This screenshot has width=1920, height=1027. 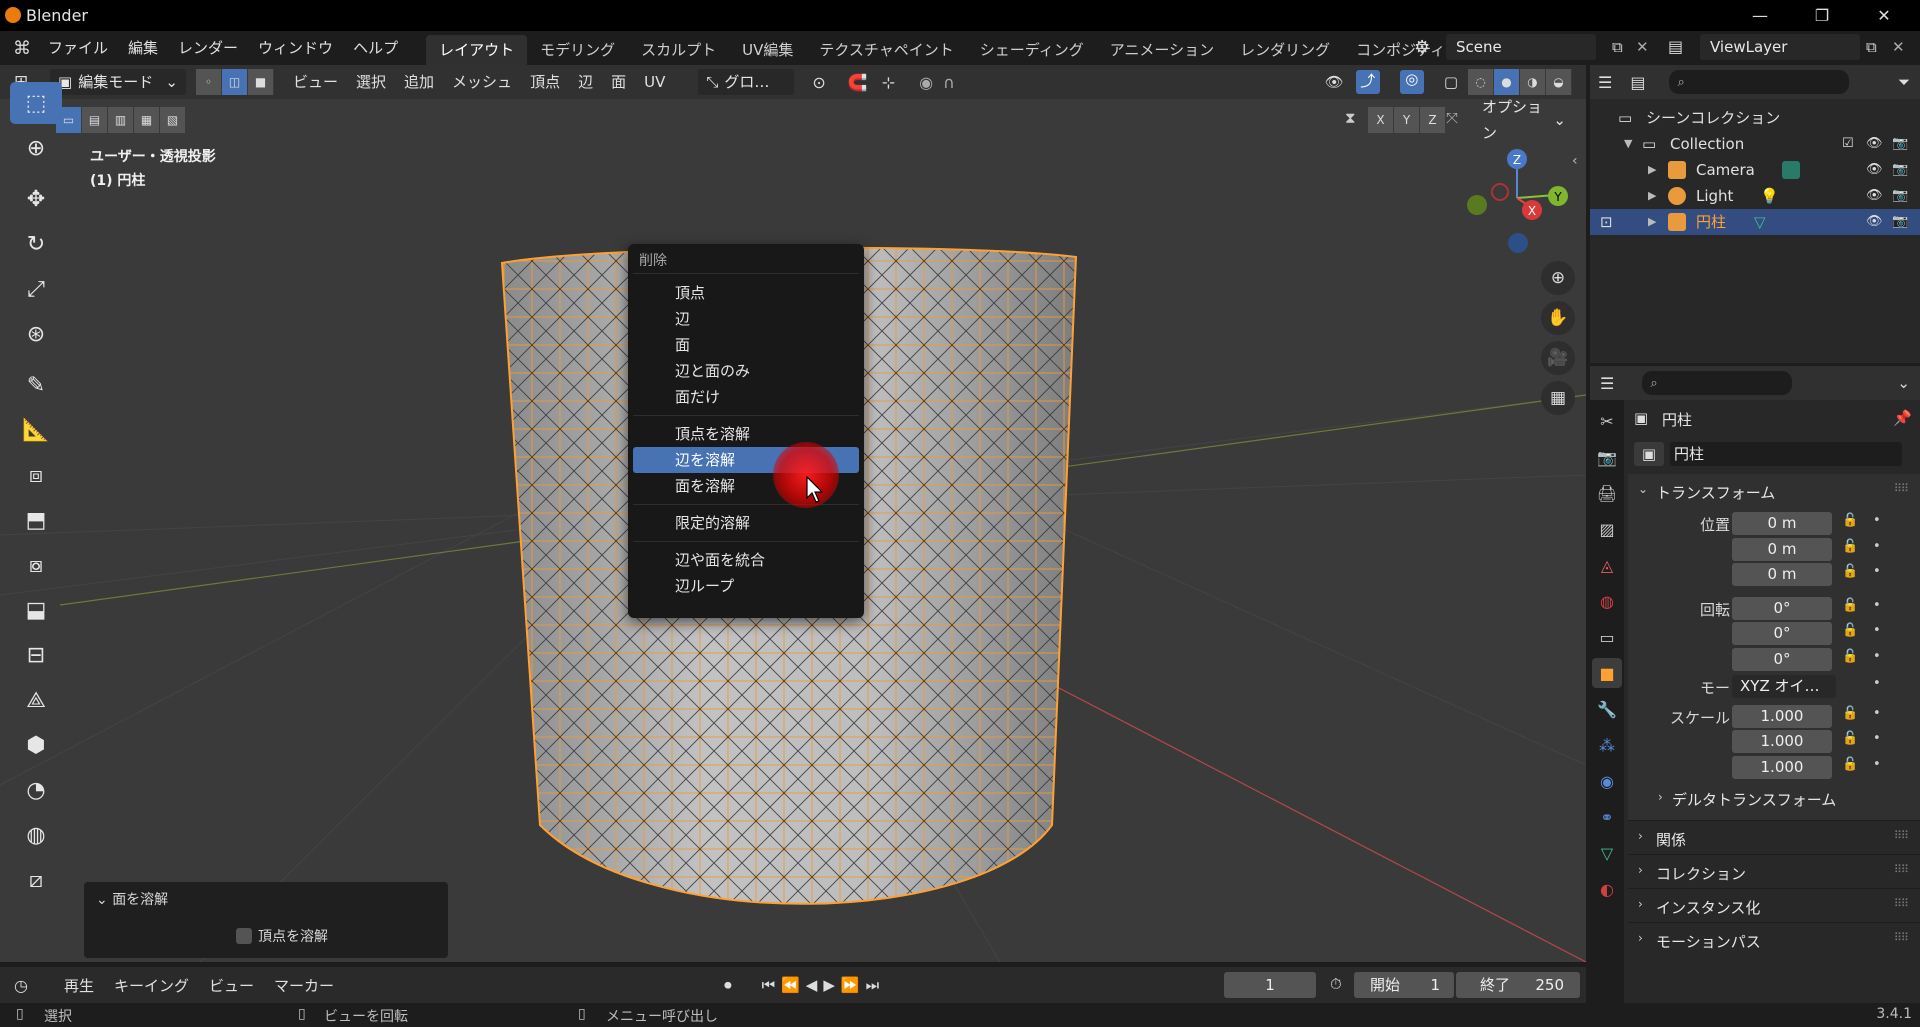 I want to click on outliner-item-camera: ▶ Camera 👁 📷, so click(x=1755, y=170).